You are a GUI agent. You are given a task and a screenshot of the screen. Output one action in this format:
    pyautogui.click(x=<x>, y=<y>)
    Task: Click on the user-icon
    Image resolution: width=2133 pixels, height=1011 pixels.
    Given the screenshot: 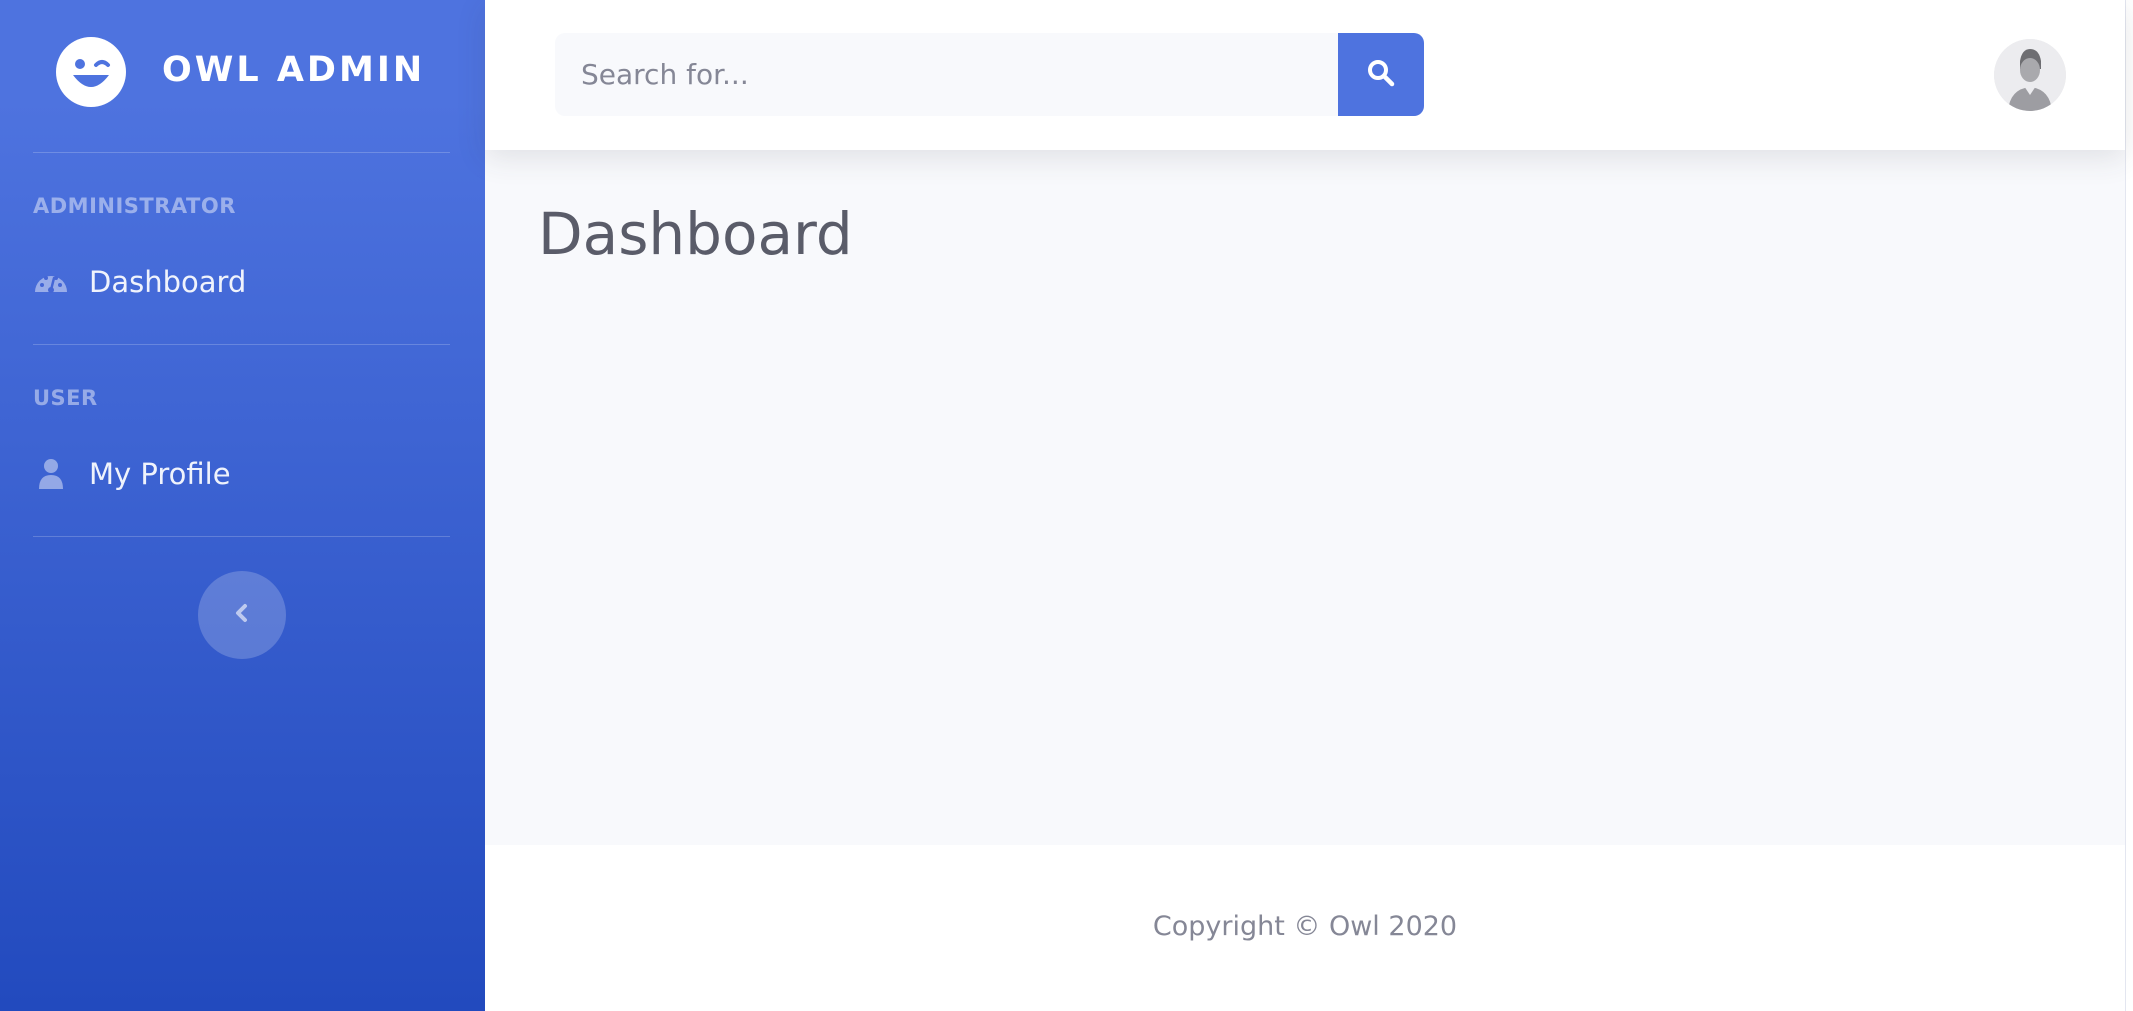 What is the action you would take?
    pyautogui.click(x=51, y=474)
    